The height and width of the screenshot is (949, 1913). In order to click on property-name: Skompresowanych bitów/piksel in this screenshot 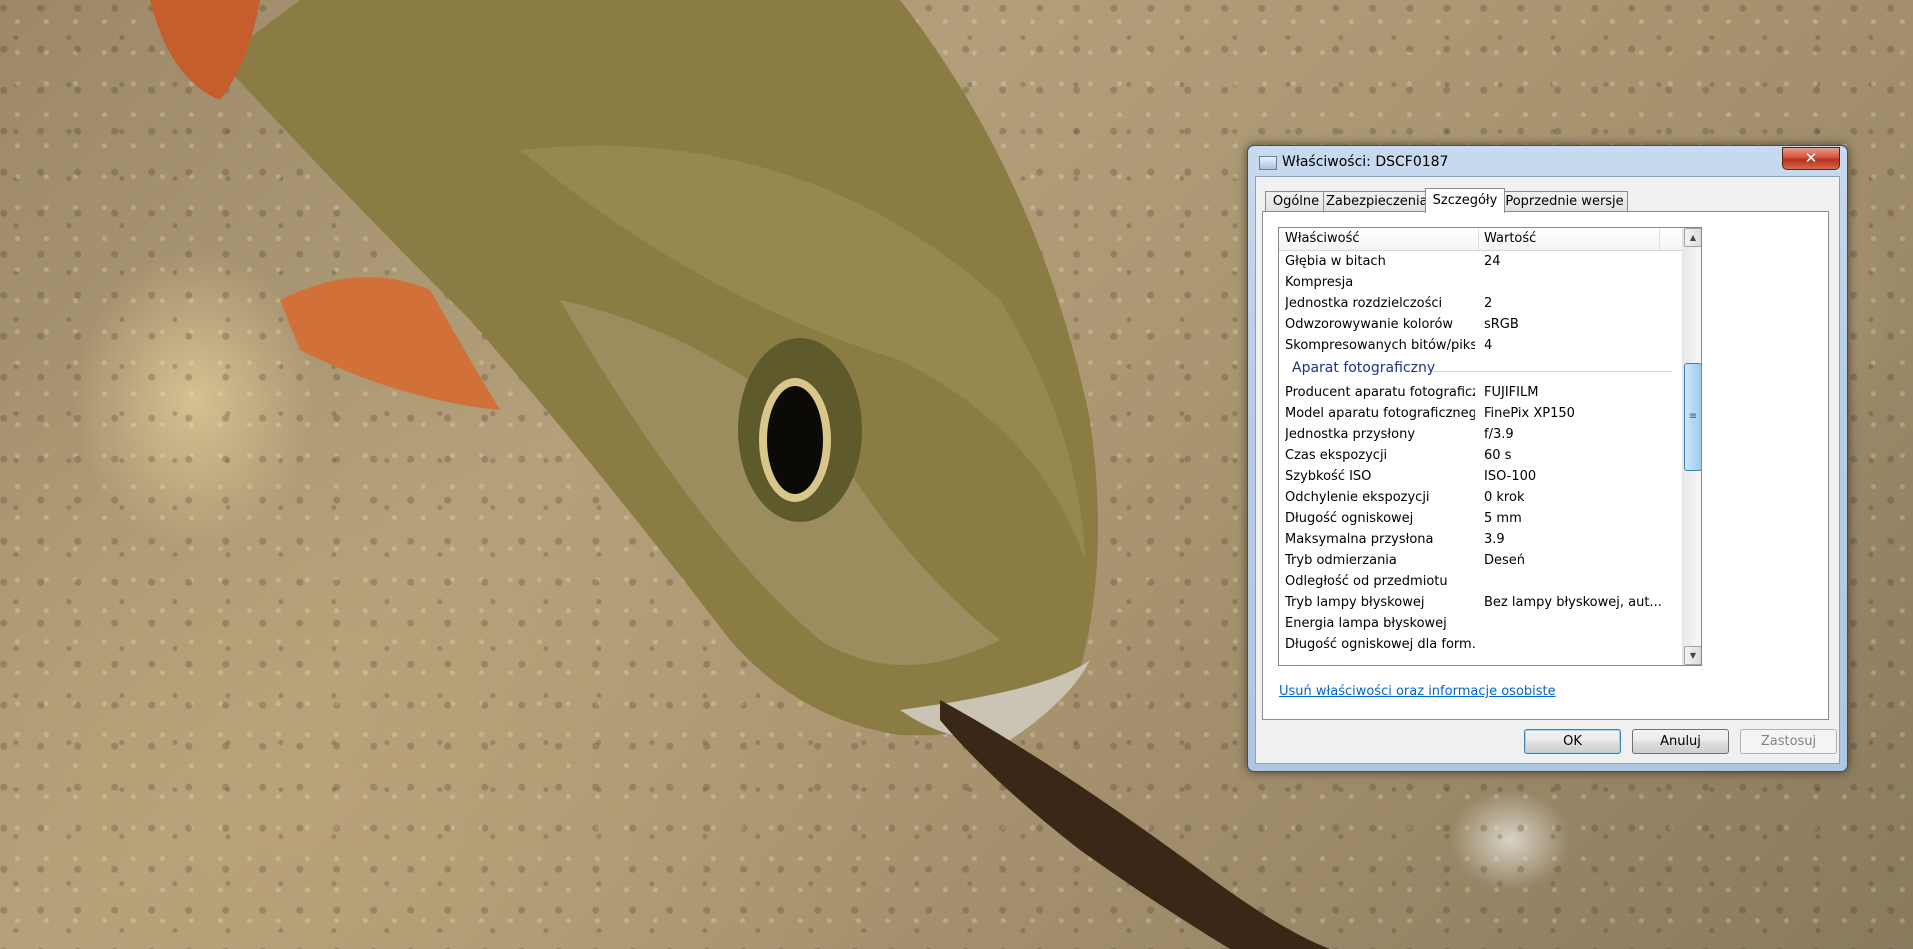, I will do `click(1380, 345)`.